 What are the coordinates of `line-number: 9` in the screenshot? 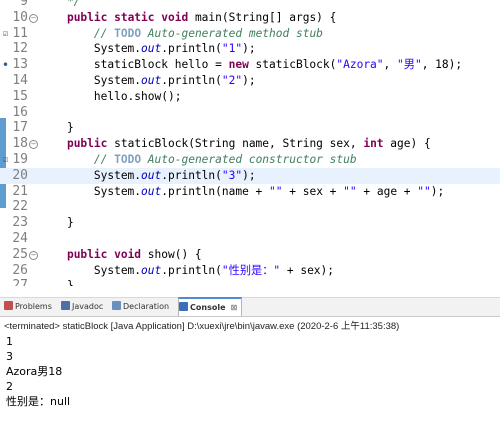 It's located at (24, 4).